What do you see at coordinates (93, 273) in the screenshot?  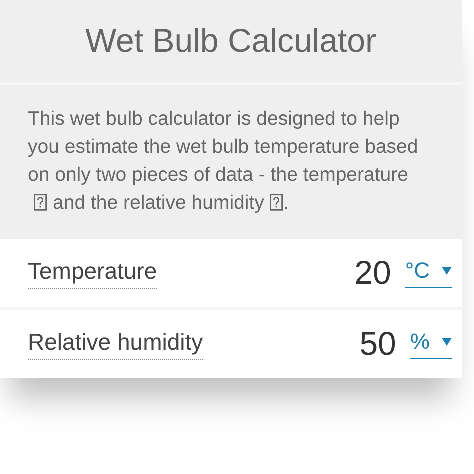 I see `field-label: Temperature` at bounding box center [93, 273].